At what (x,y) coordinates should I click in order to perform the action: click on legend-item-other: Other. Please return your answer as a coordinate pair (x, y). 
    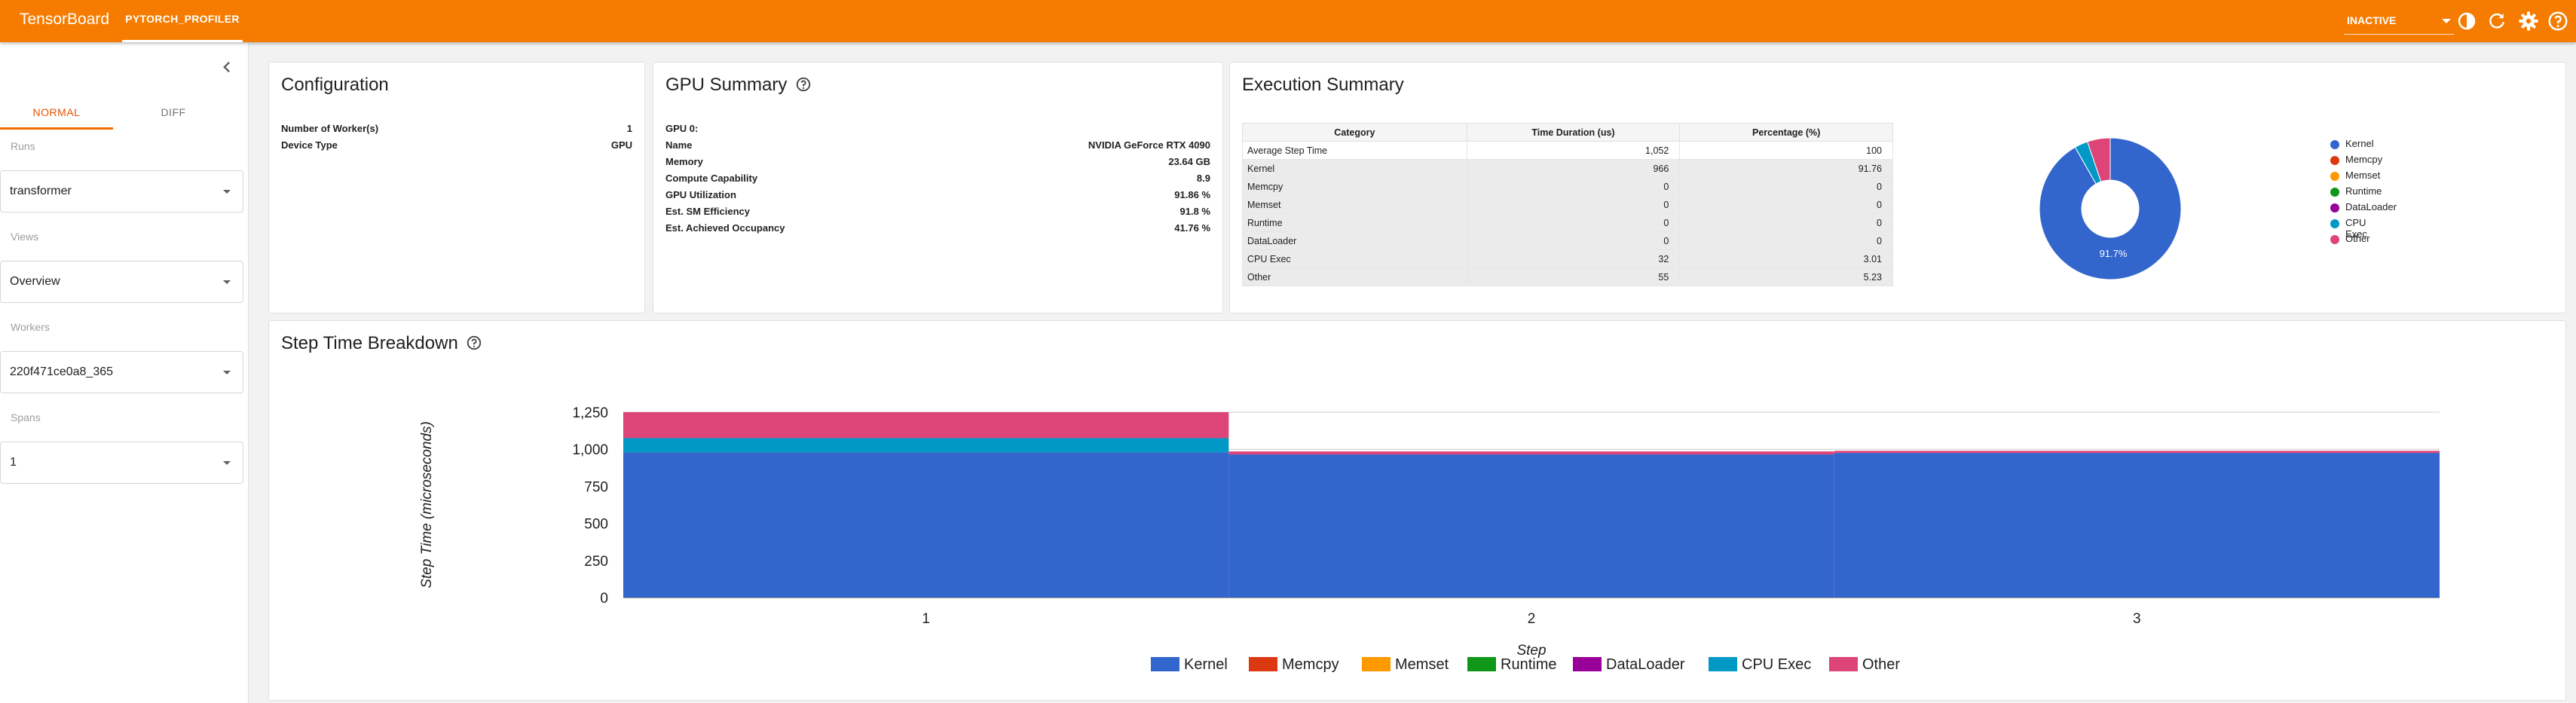
    Looking at the image, I should click on (1864, 664).